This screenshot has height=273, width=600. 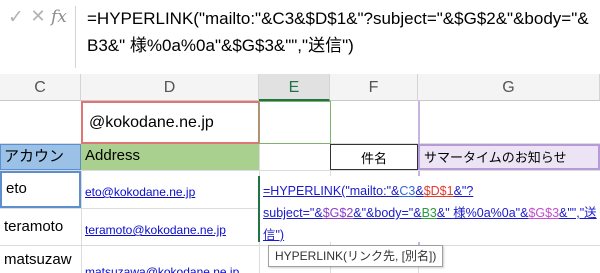 I want to click on formula-ref-g3: $G$3, so click(x=544, y=213).